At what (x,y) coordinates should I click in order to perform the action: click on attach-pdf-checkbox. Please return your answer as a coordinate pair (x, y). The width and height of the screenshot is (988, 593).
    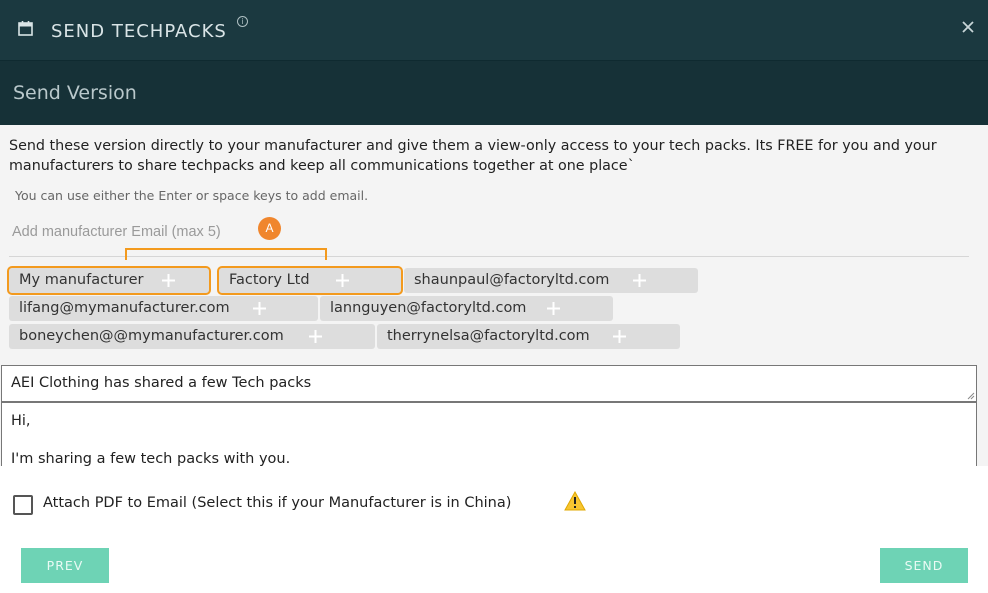
    Looking at the image, I should click on (23, 505).